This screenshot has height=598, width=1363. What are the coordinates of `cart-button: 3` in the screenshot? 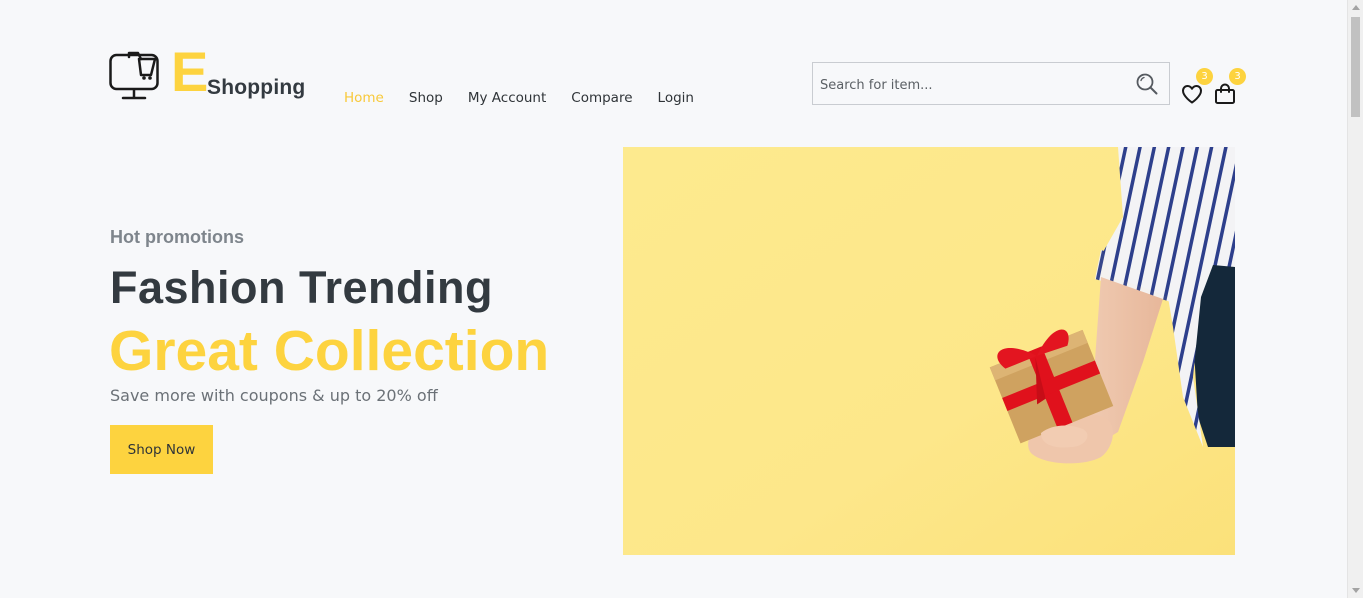 It's located at (1229, 87).